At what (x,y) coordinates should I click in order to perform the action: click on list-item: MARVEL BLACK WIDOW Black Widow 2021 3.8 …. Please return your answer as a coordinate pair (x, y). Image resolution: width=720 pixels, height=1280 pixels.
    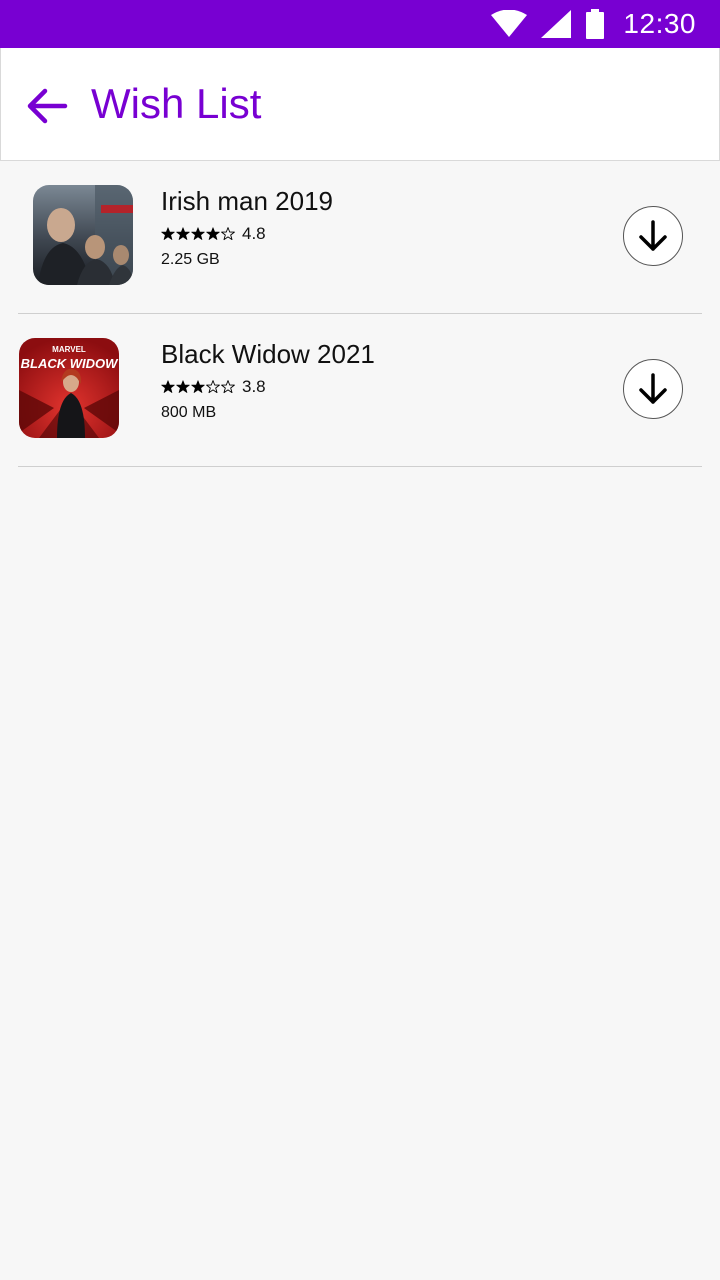
    Looking at the image, I should click on (360, 390).